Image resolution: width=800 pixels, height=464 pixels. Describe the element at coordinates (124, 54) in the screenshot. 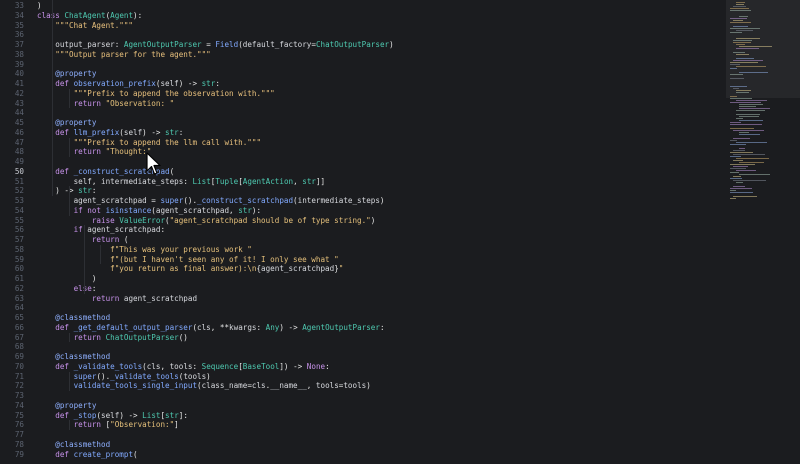

I see `code-token: """Output parser for the agent."""` at that location.